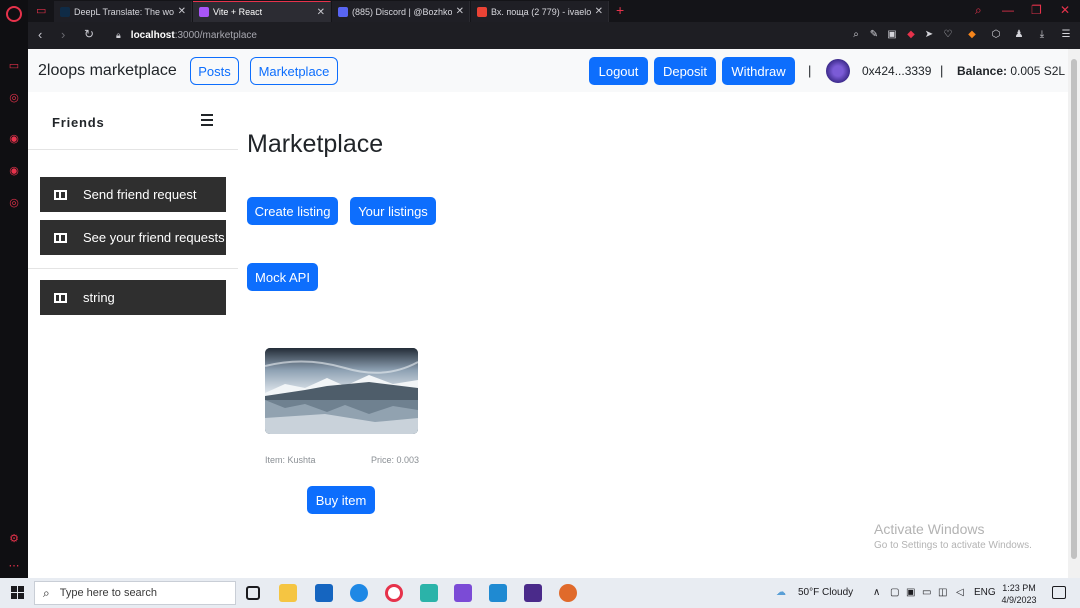 The width and height of the screenshot is (1080, 608). Describe the element at coordinates (89, 34) in the screenshot. I see `reload-icon: ↻` at that location.